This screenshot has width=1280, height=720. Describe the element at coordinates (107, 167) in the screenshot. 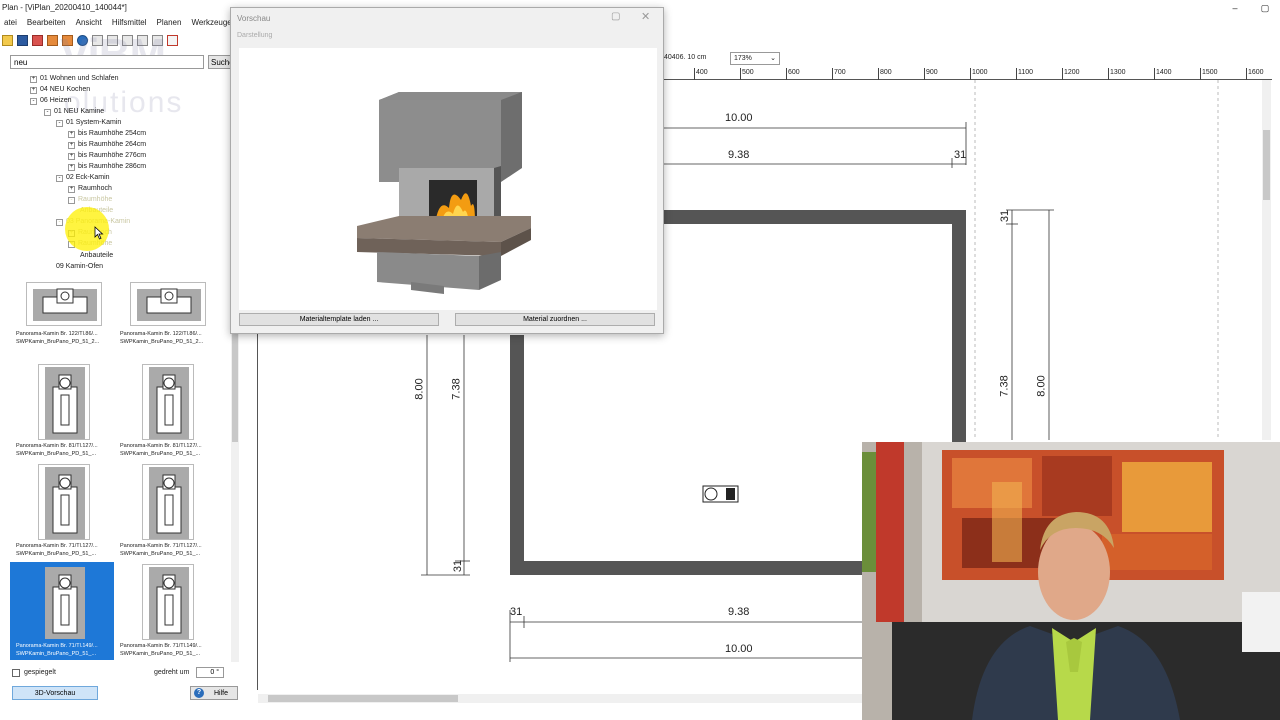

I see `tree-item: + bis Raumhöhe 286cm` at that location.